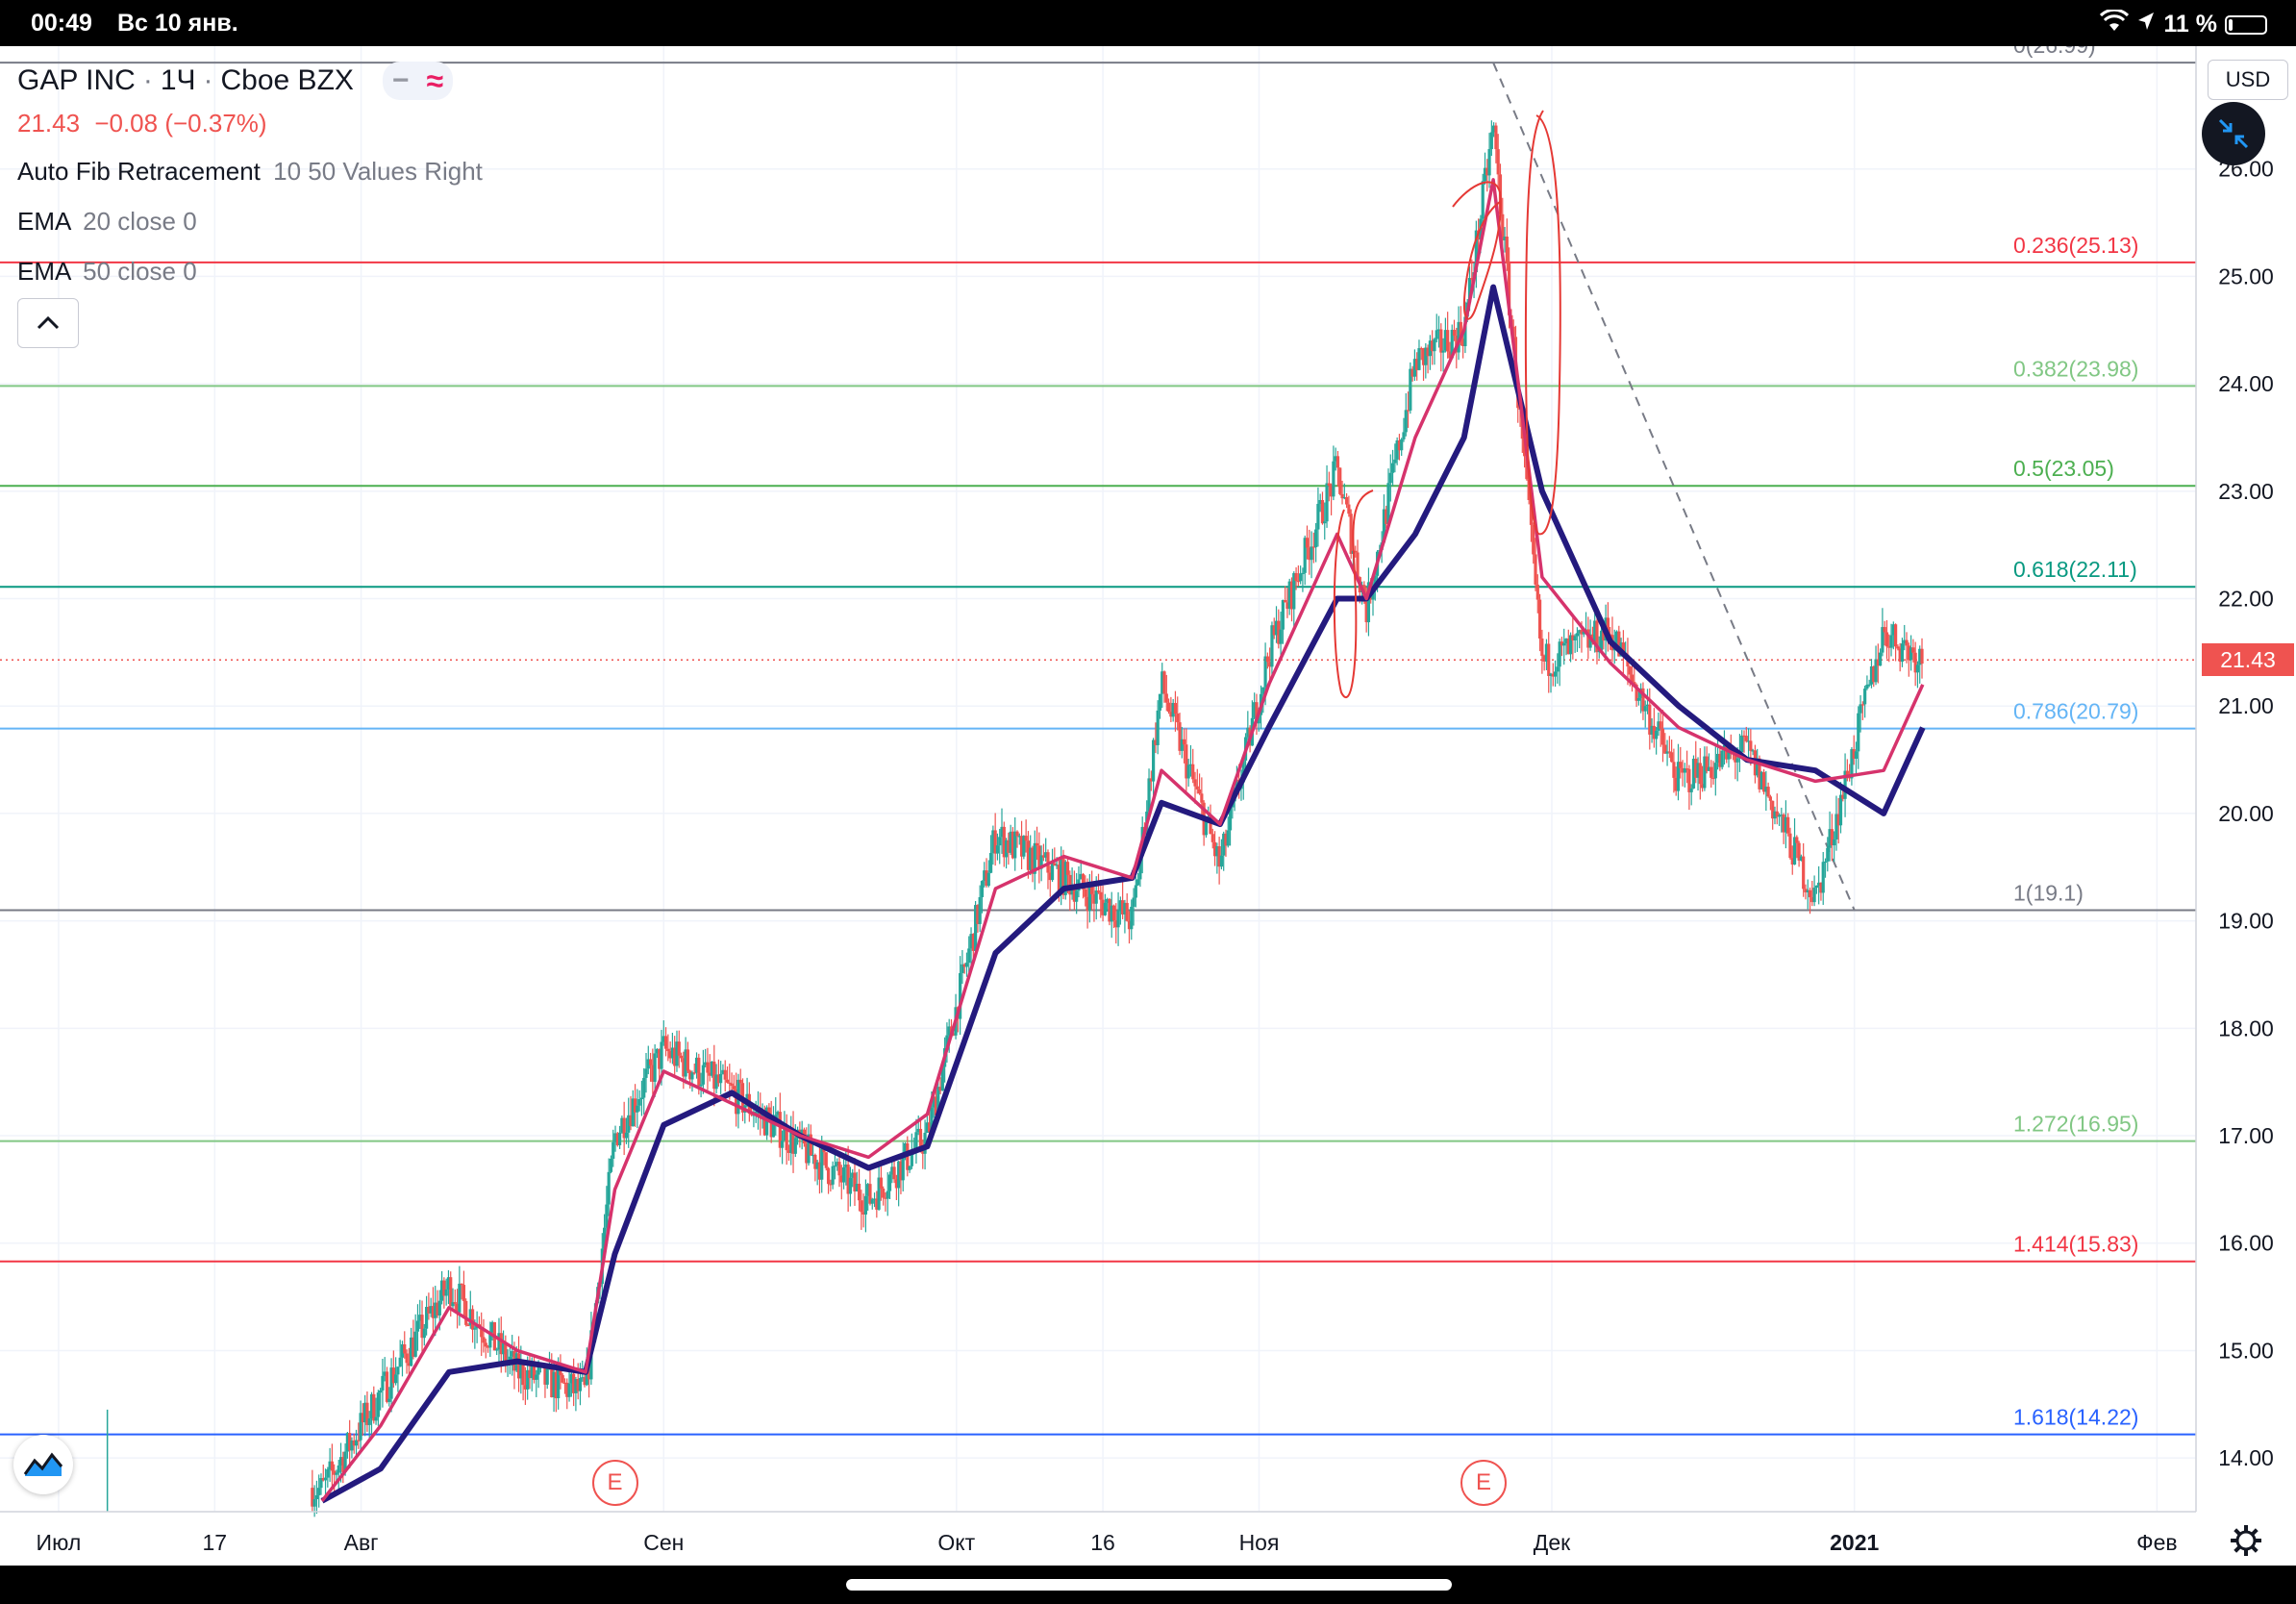 The height and width of the screenshot is (1604, 2296). I want to click on price-axis-label: 23.00, so click(2246, 491).